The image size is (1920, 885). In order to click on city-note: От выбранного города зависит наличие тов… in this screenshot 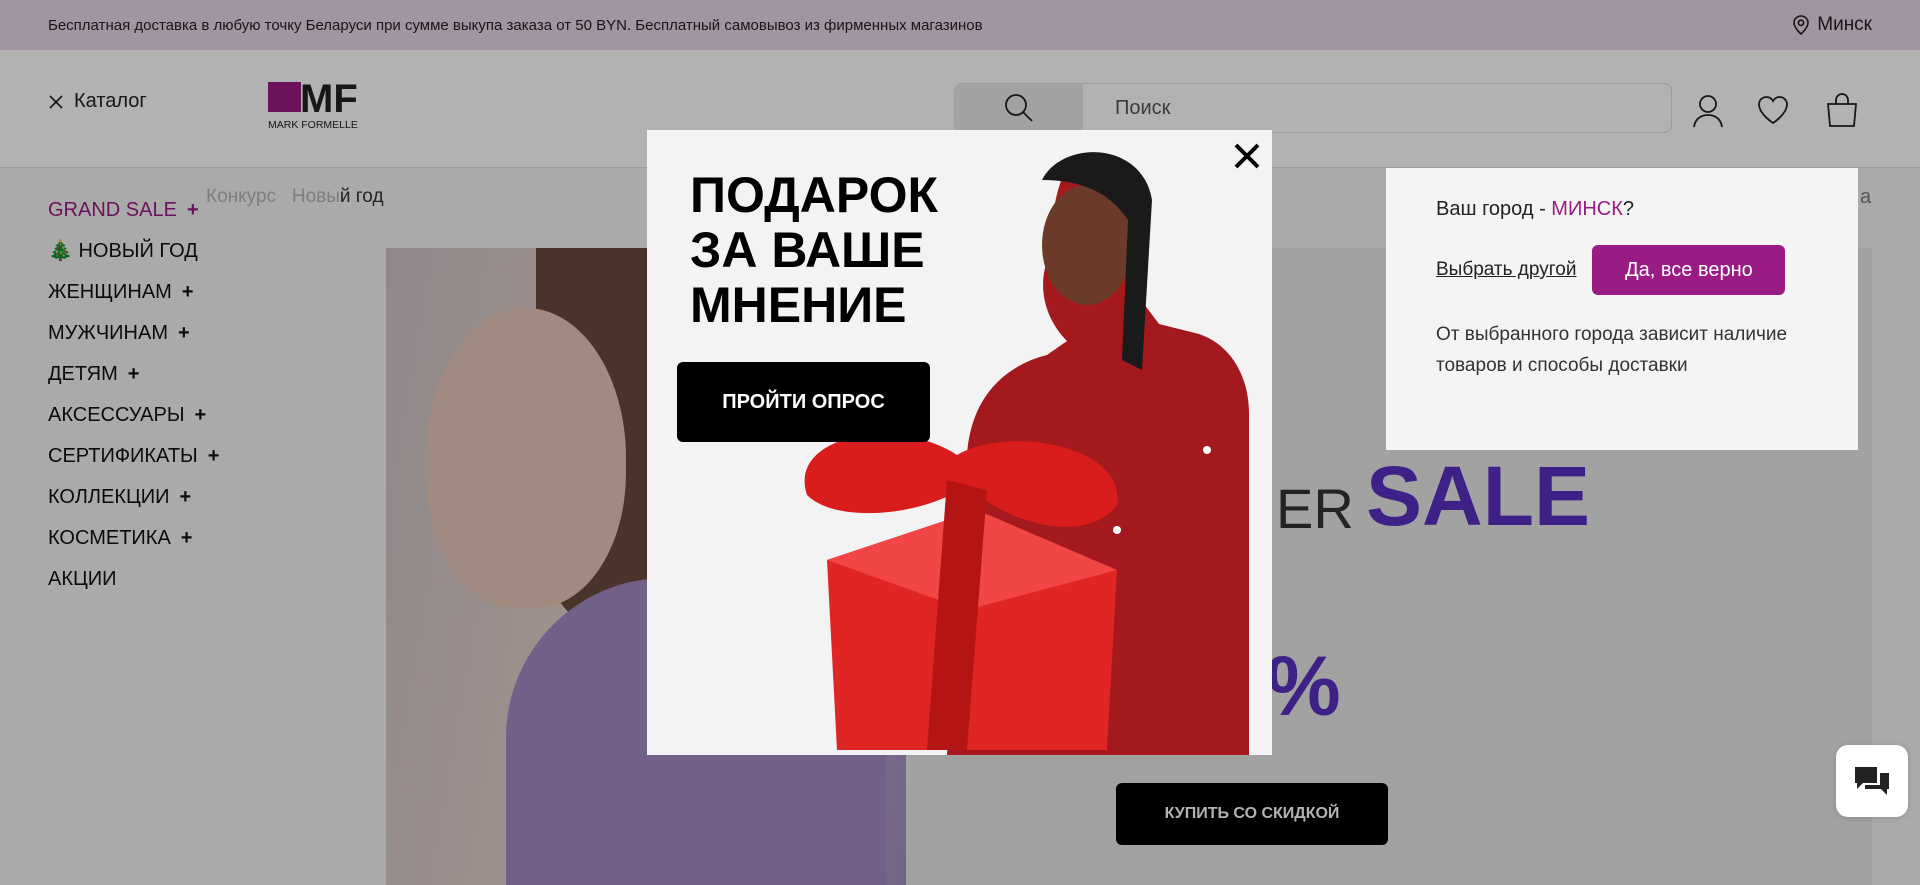, I will do `click(1612, 350)`.